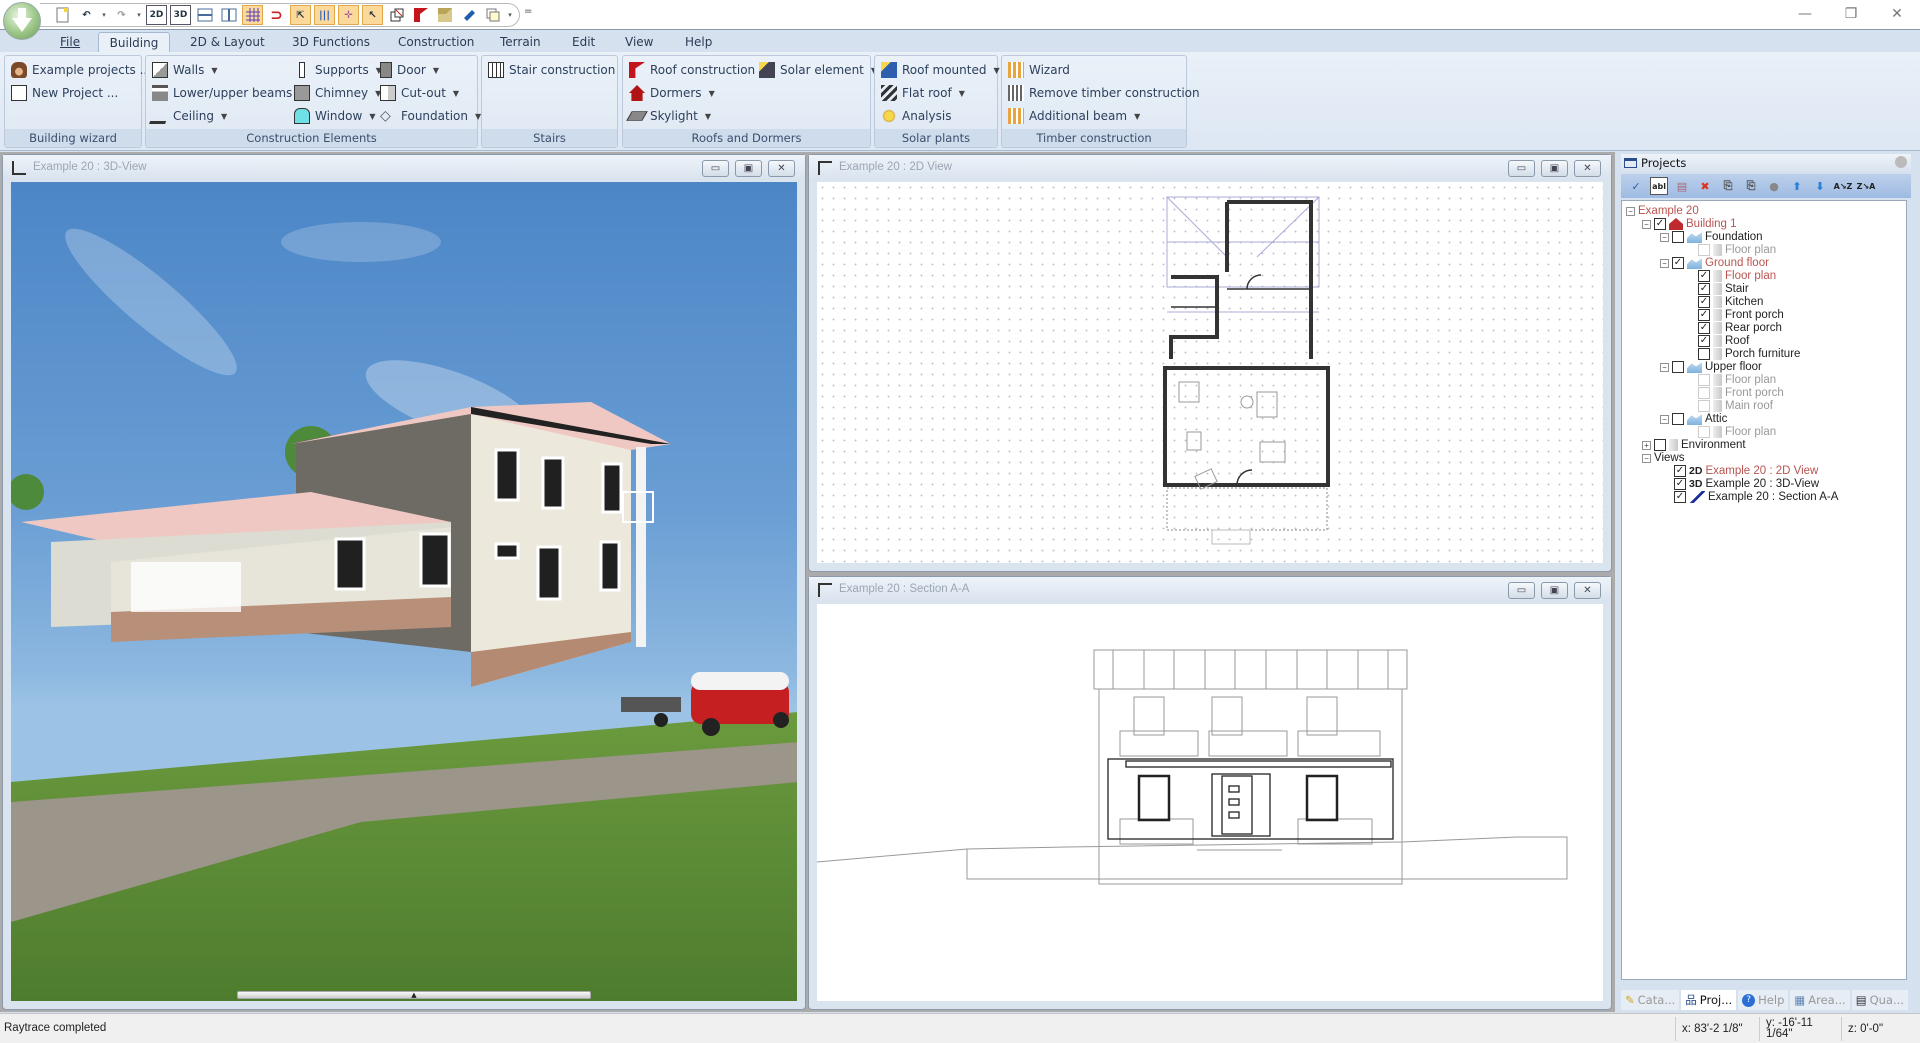 The height and width of the screenshot is (1043, 1920). Describe the element at coordinates (1756, 497) in the screenshot. I see `tree-node-view-section: ✓ Example 20 : Section A-A` at that location.